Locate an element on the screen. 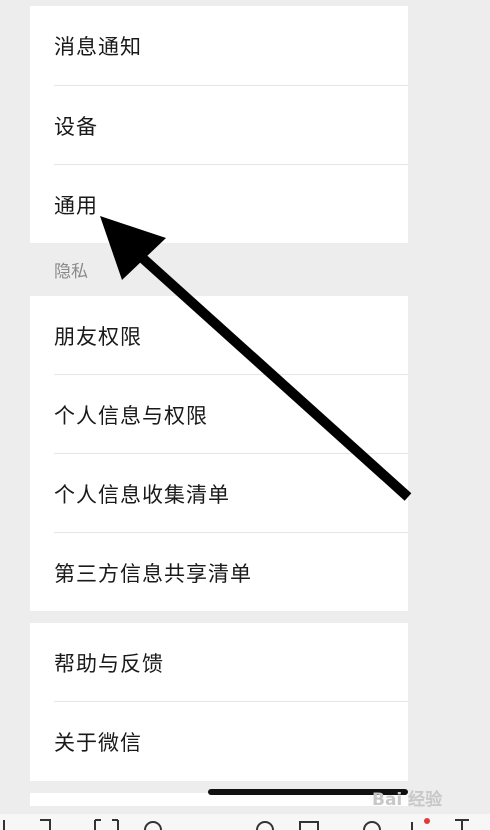 Image resolution: width=490 pixels, height=830 pixels. settings-item-third-party-sharing: 第三方信息共享清单 is located at coordinates (219, 572).